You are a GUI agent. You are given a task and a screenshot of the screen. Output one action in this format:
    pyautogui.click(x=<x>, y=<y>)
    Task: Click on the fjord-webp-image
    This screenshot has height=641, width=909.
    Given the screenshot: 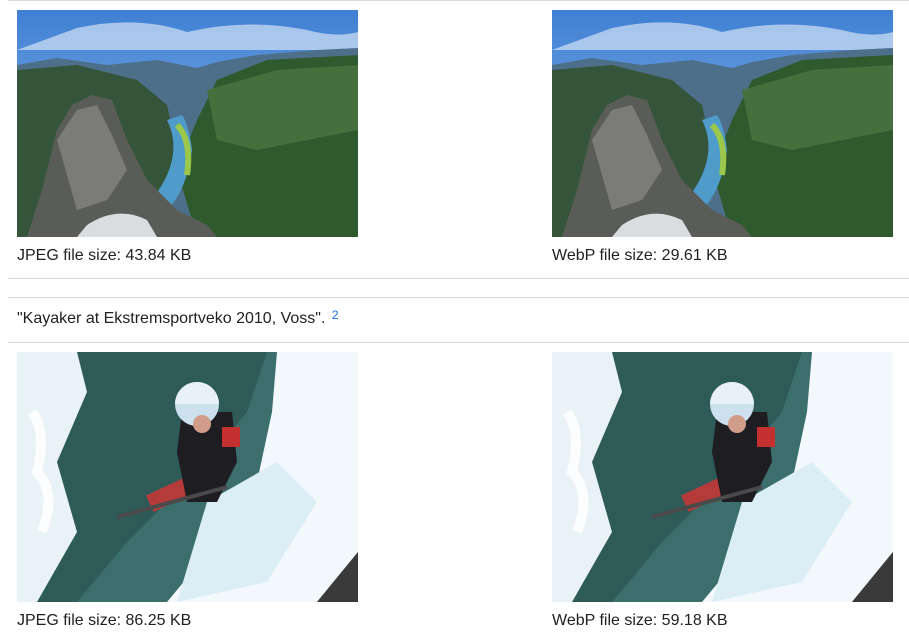 What is the action you would take?
    pyautogui.click(x=722, y=123)
    